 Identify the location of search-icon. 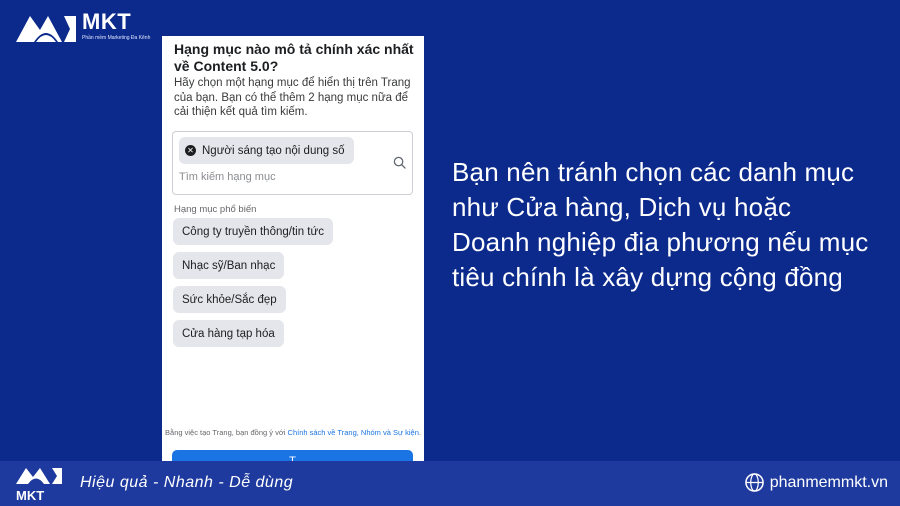
(399, 162).